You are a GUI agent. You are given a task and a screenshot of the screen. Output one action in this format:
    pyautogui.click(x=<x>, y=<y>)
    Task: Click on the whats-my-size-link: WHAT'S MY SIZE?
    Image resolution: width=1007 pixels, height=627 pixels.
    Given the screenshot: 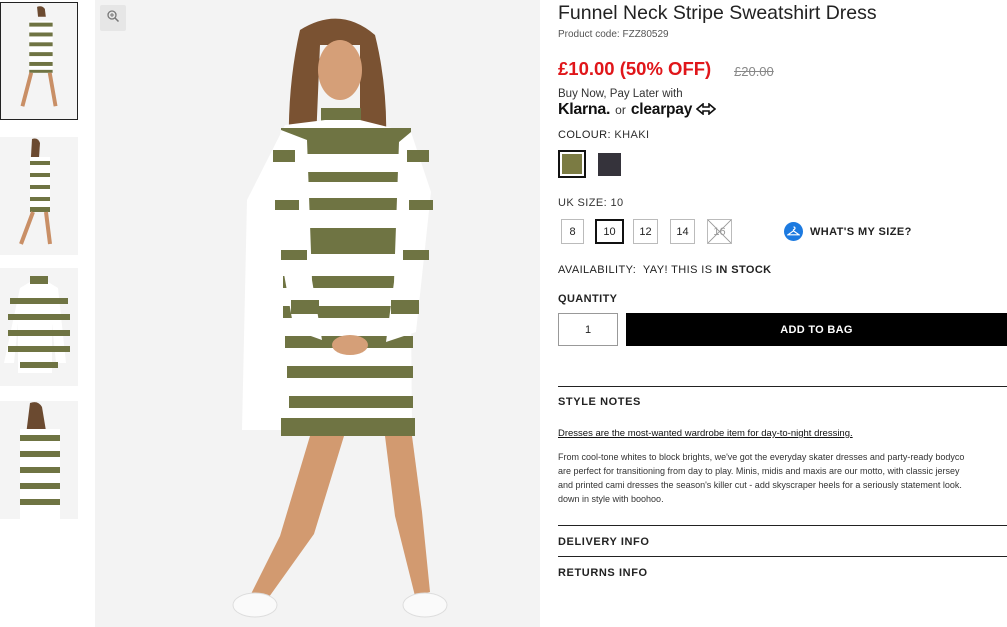 What is the action you would take?
    pyautogui.click(x=848, y=231)
    